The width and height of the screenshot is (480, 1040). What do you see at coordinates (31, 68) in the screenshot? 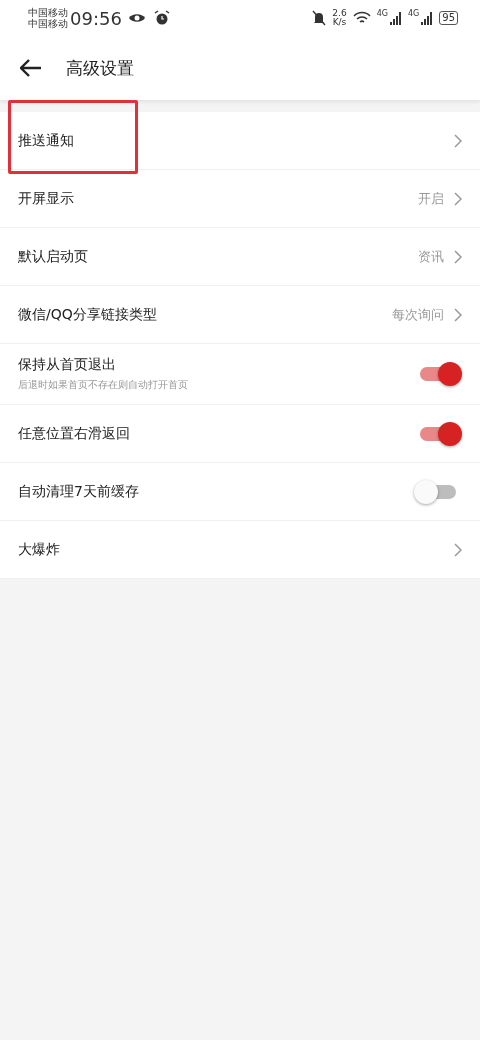
I see `back-button` at bounding box center [31, 68].